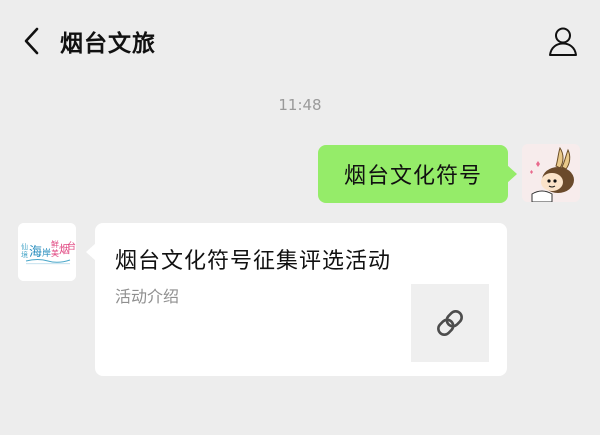 This screenshot has height=435, width=600. I want to click on yantai-tourism-logo: 仙 境 海 岸 鲜 美 烟 台, so click(47, 252).